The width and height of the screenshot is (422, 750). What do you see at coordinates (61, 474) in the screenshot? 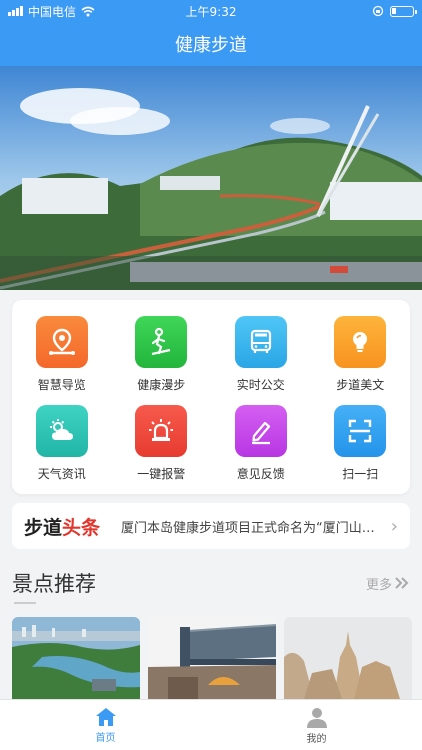
I see `feature-label: 天气资讯` at bounding box center [61, 474].